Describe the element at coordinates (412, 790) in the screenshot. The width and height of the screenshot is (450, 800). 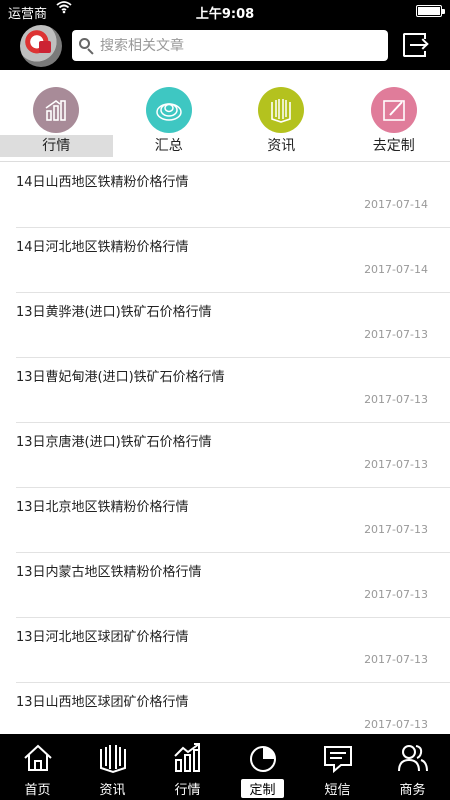
I see `tab-label: 商务` at that location.